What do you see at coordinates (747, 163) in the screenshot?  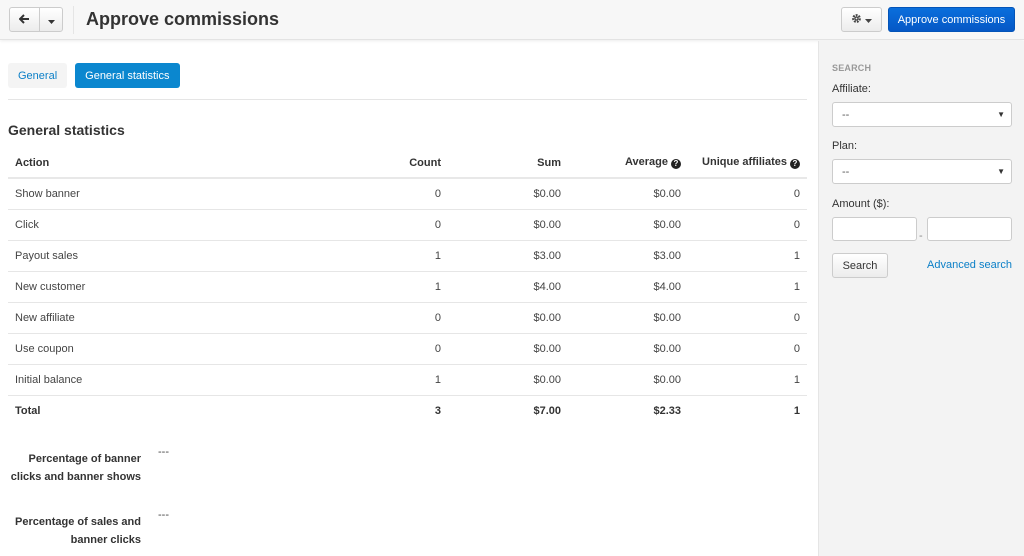 I see `column-header-unique-affiliates: Unique affiliates?` at bounding box center [747, 163].